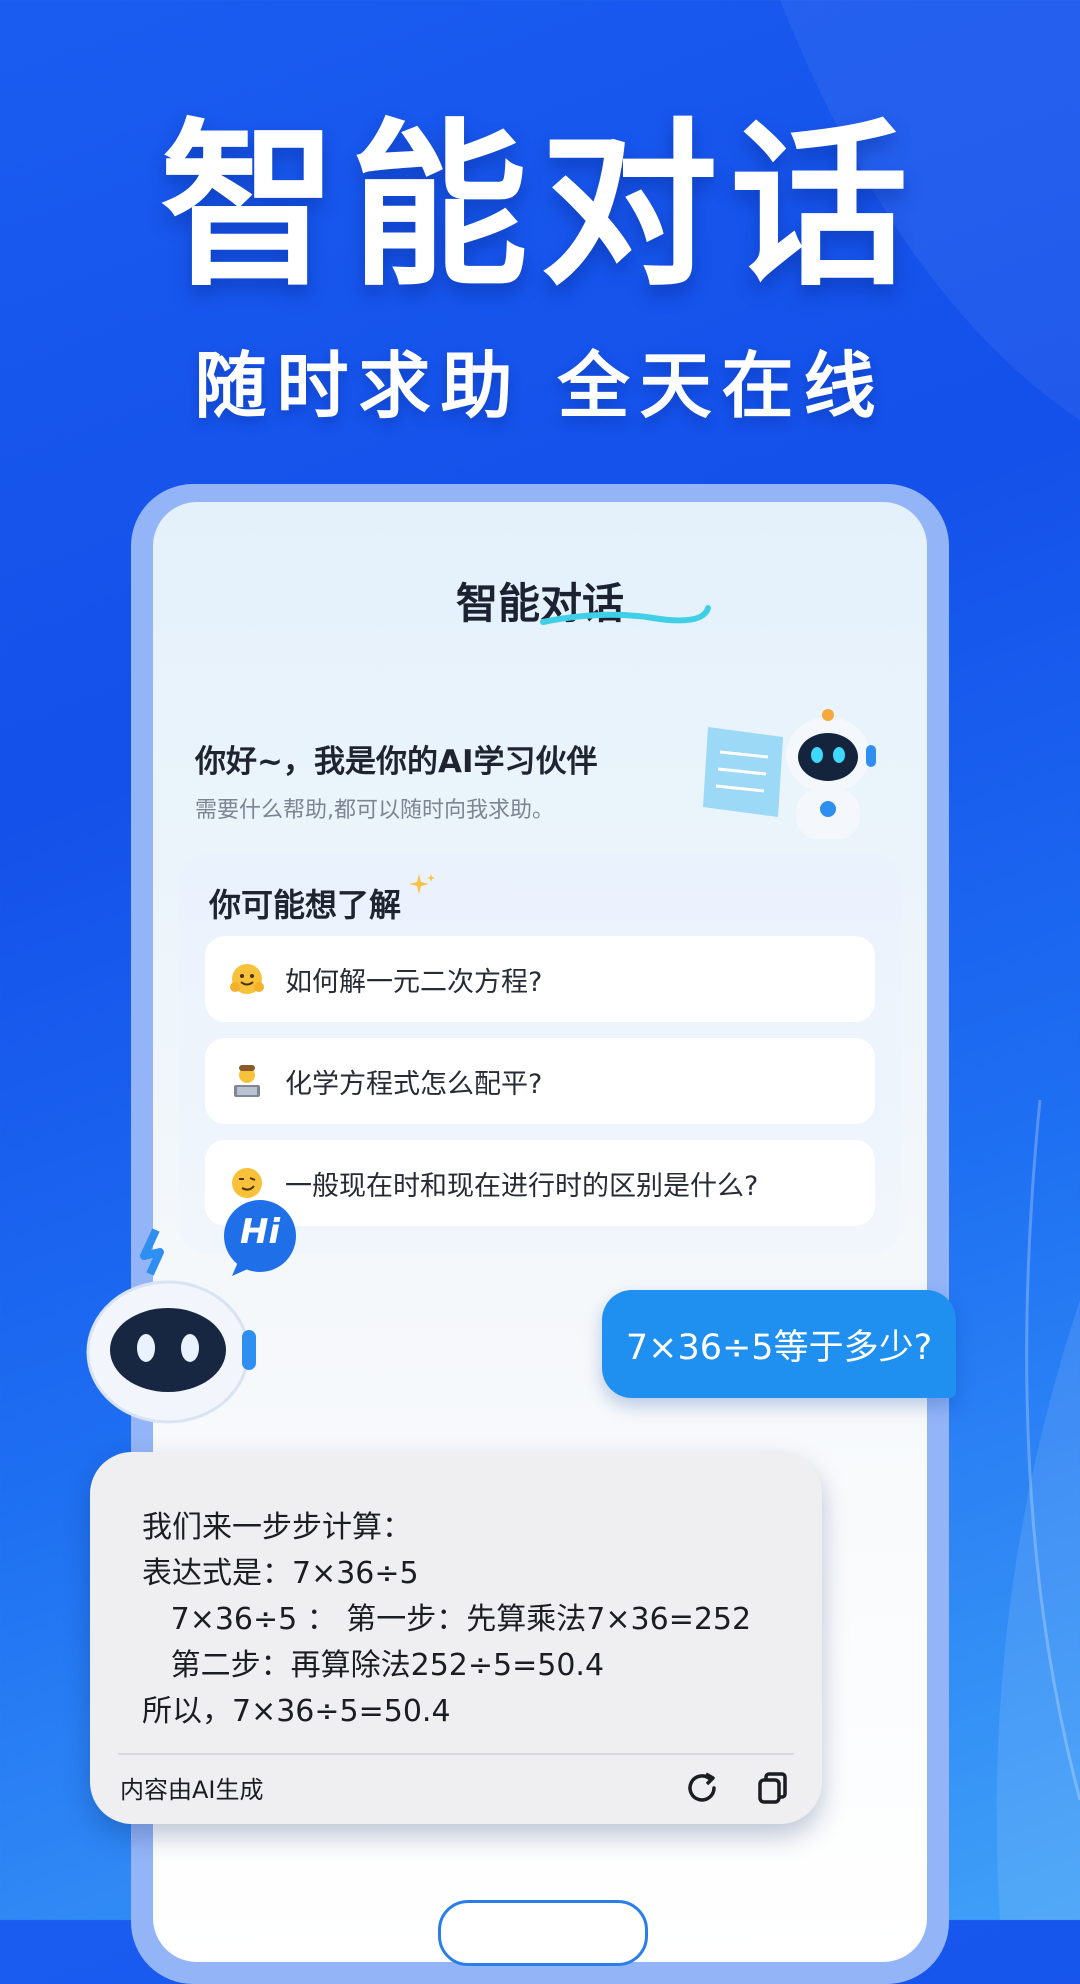 This screenshot has height=1984, width=1080. What do you see at coordinates (625, 615) in the screenshot?
I see `title-underline-swoosh` at bounding box center [625, 615].